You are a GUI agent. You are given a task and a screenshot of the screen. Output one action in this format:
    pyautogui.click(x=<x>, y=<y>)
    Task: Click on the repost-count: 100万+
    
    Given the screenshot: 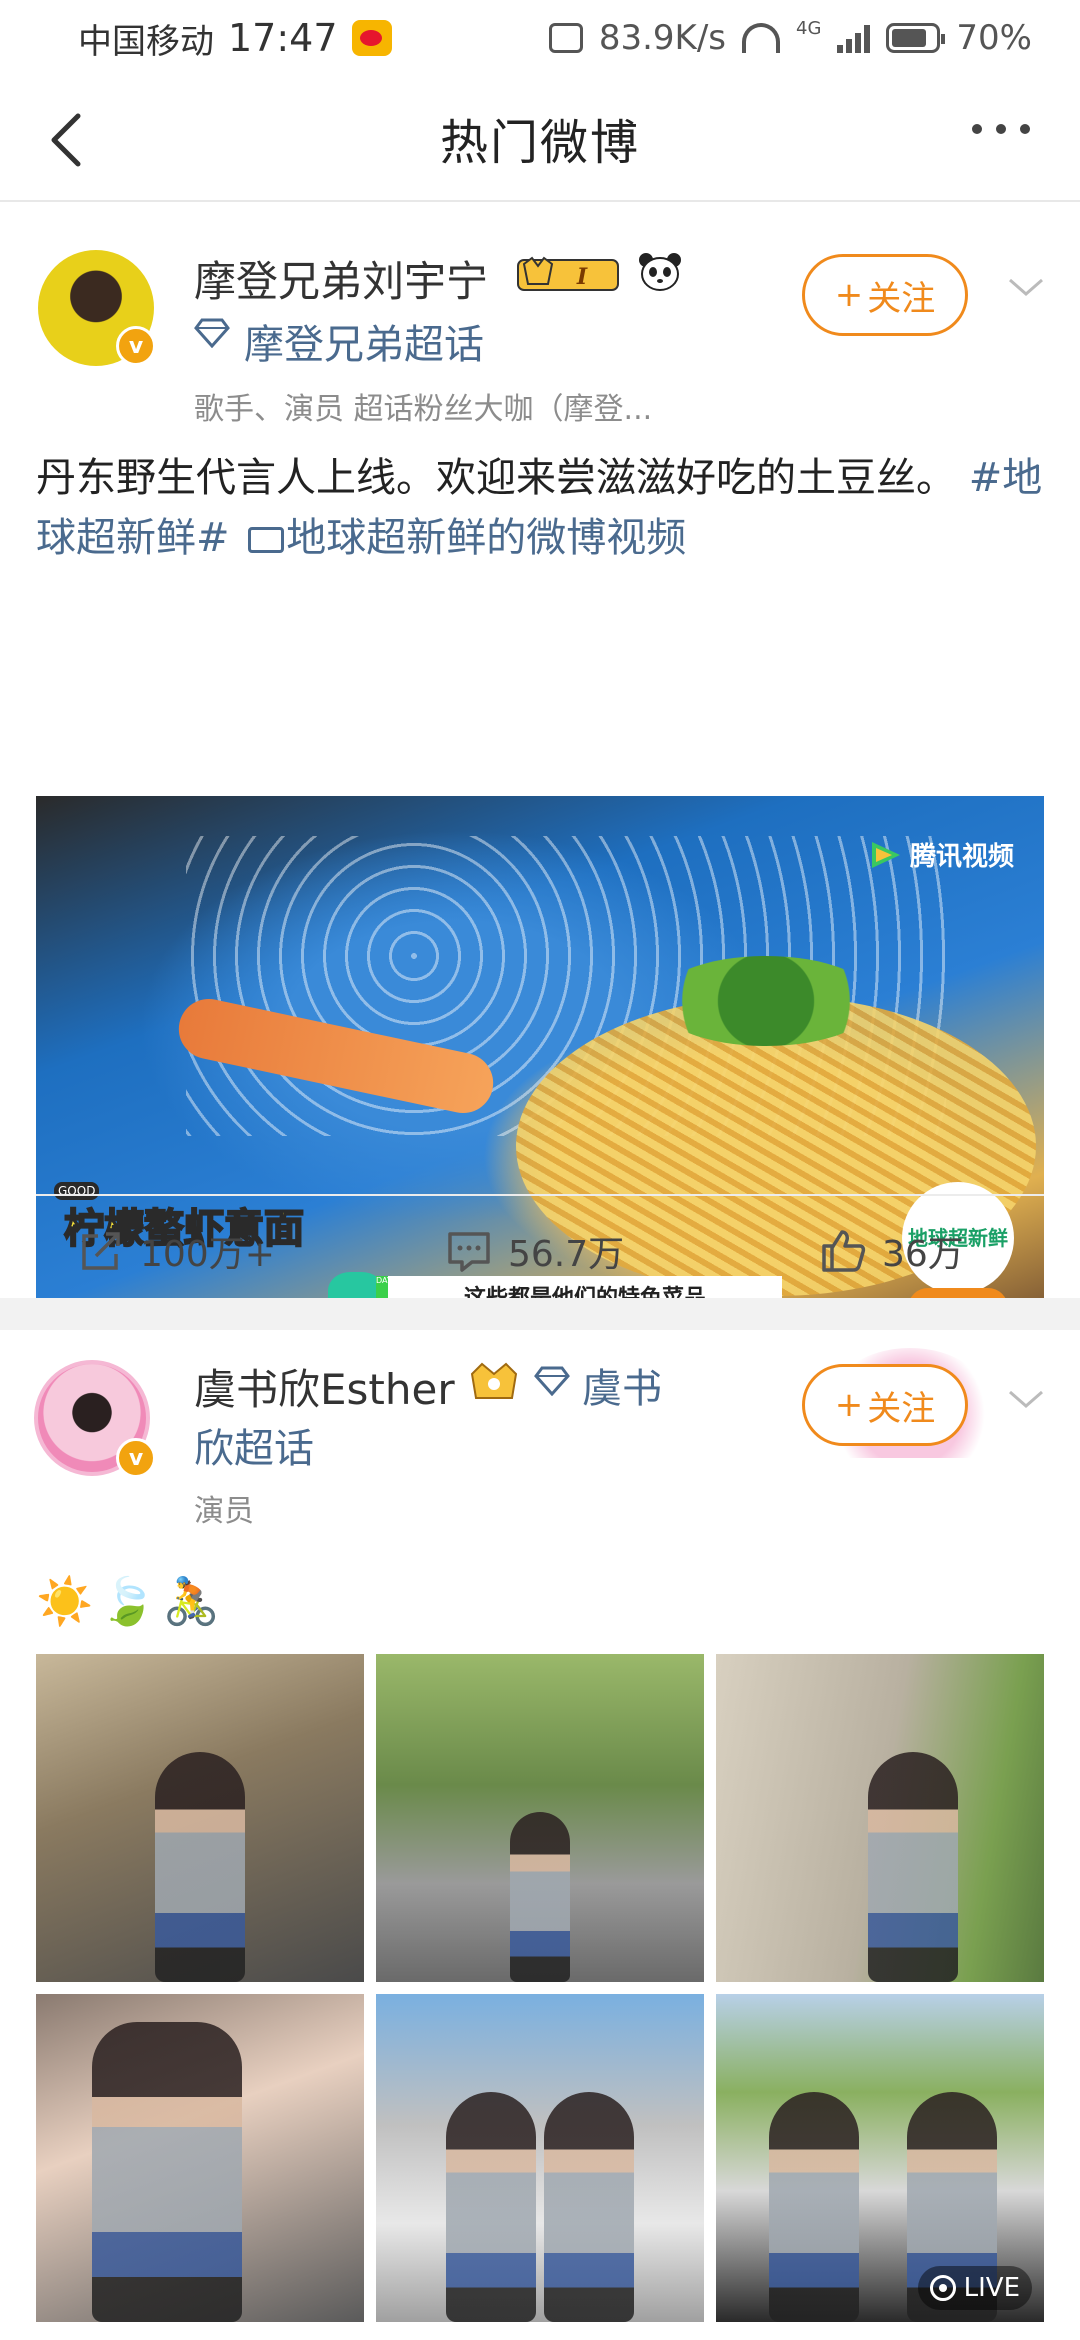 What is the action you would take?
    pyautogui.click(x=207, y=1254)
    